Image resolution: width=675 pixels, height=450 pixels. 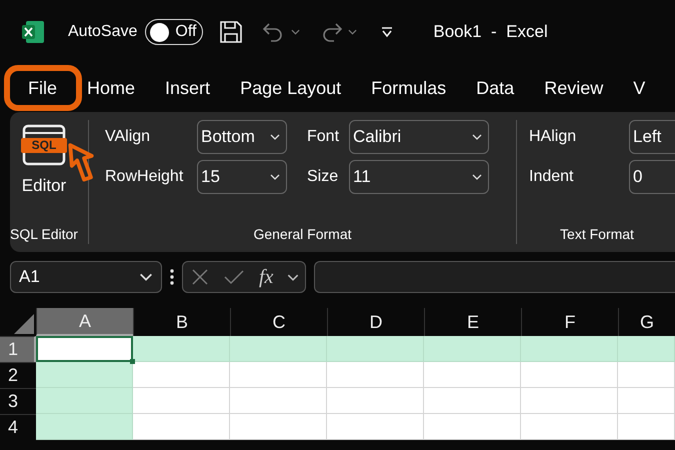 What do you see at coordinates (86, 277) in the screenshot?
I see `name-box: A1` at bounding box center [86, 277].